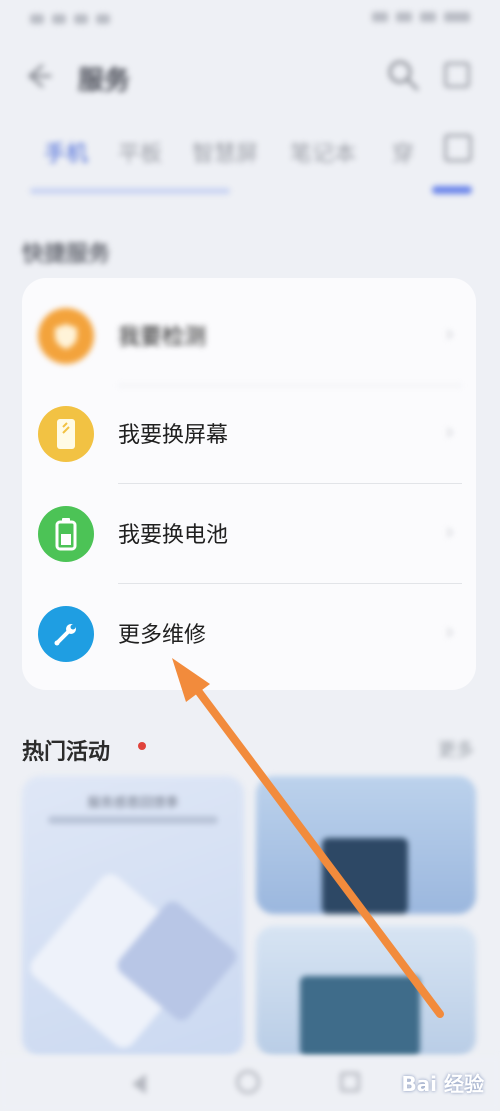  I want to click on top-app-bar: 服务, so click(250, 76).